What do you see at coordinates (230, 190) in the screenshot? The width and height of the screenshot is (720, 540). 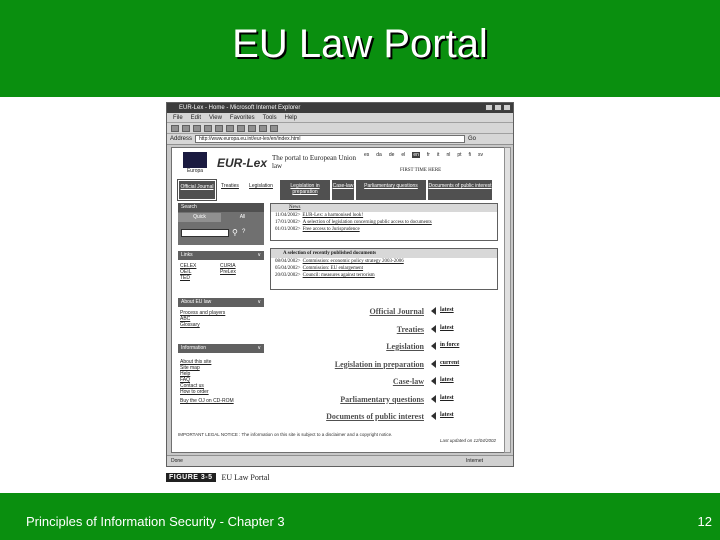 I see `nav-treaties: Treaties` at bounding box center [230, 190].